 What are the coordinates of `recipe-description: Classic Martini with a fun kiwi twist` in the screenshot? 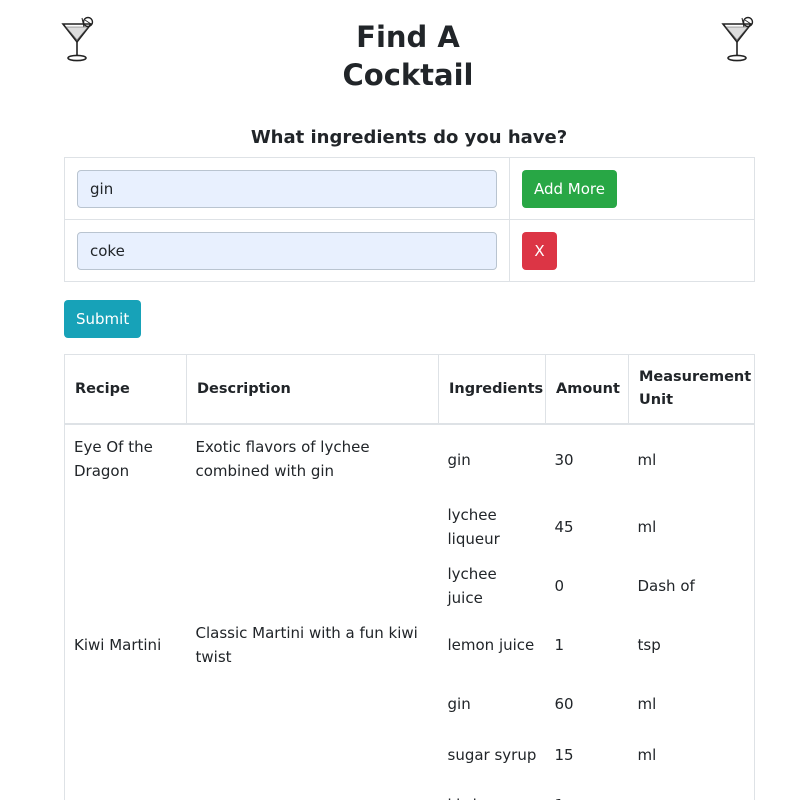 It's located at (306, 645).